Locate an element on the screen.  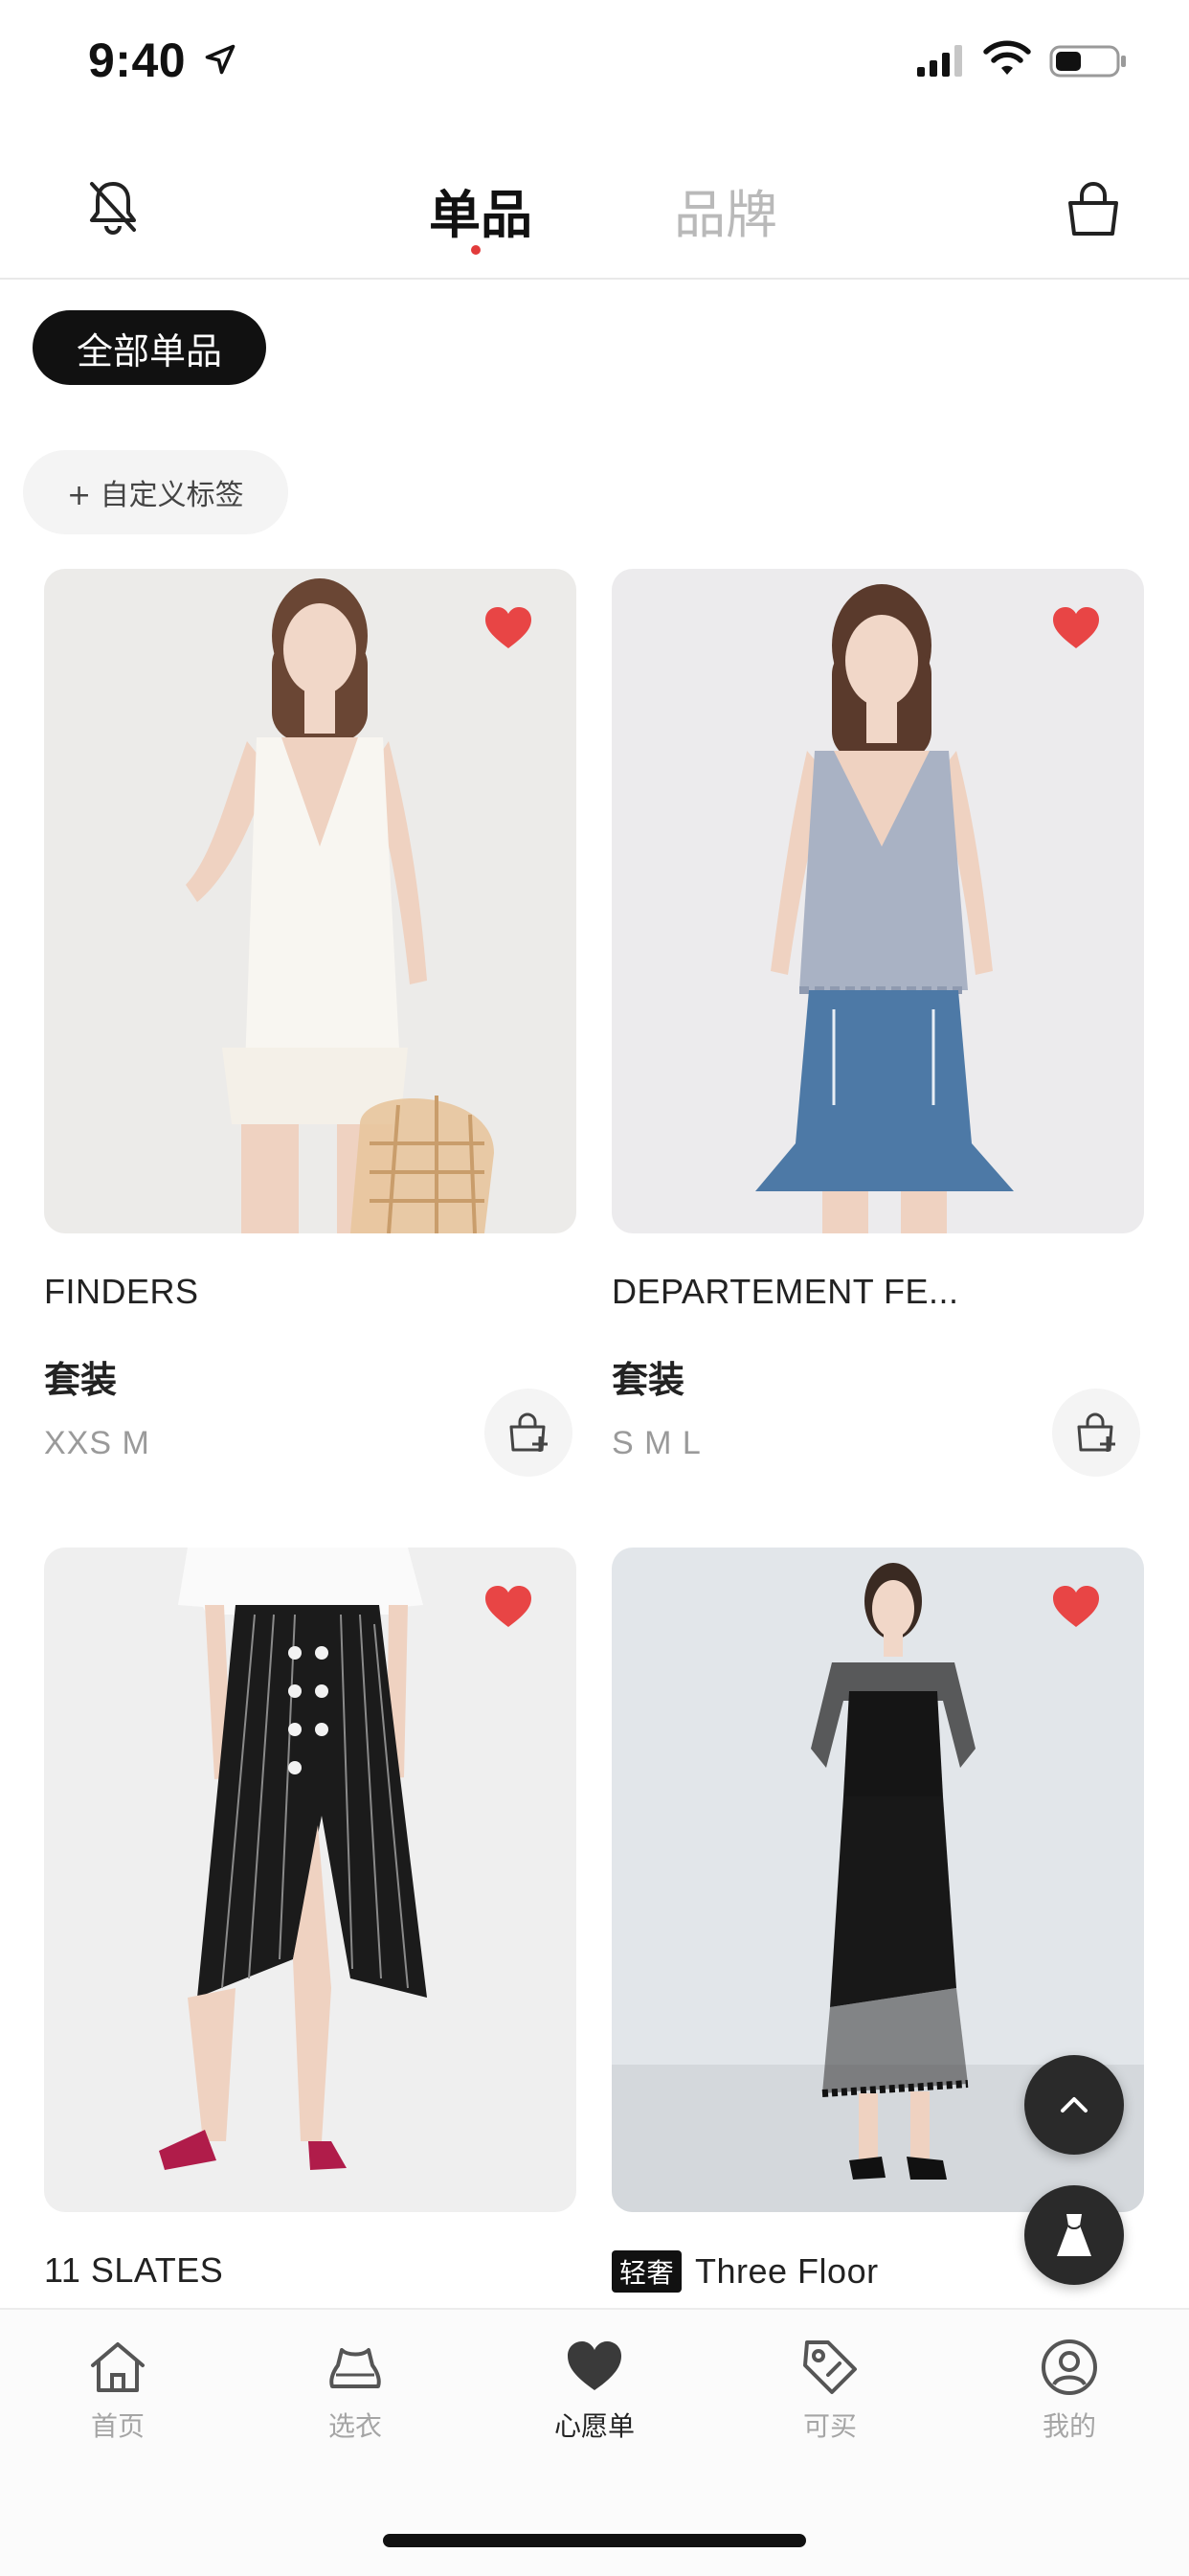
tab-label: 心愿单 is located at coordinates (594, 2426).